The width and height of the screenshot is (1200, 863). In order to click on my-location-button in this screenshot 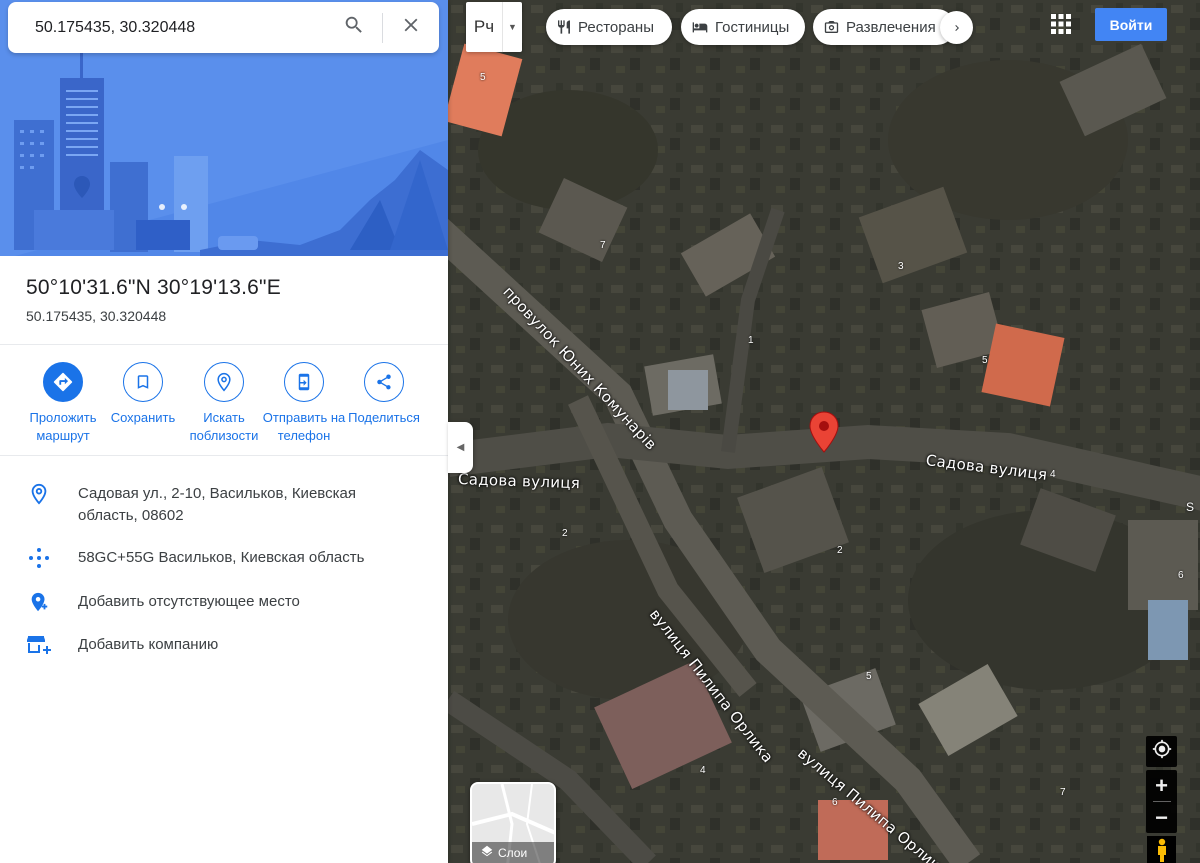, I will do `click(1161, 751)`.